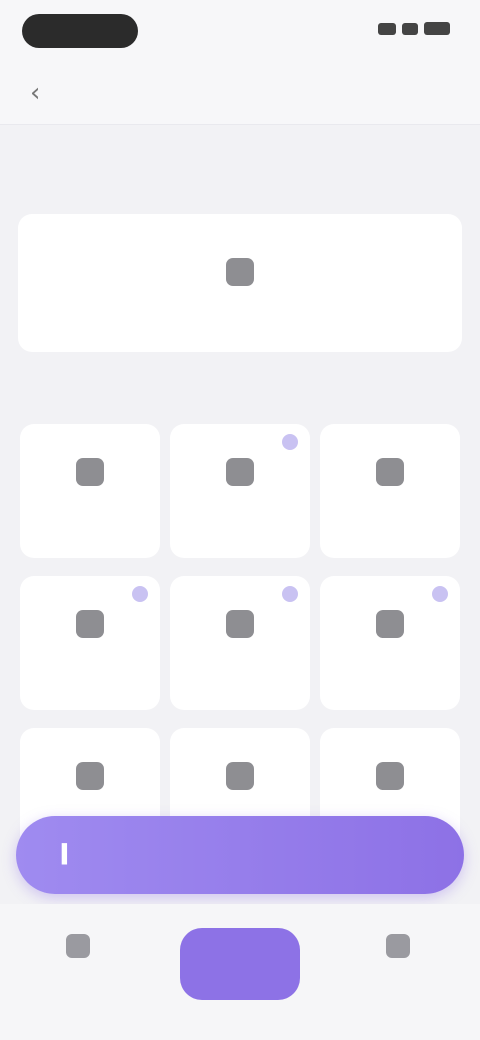 The height and width of the screenshot is (1040, 480). I want to click on app-header: ‹, so click(240, 94).